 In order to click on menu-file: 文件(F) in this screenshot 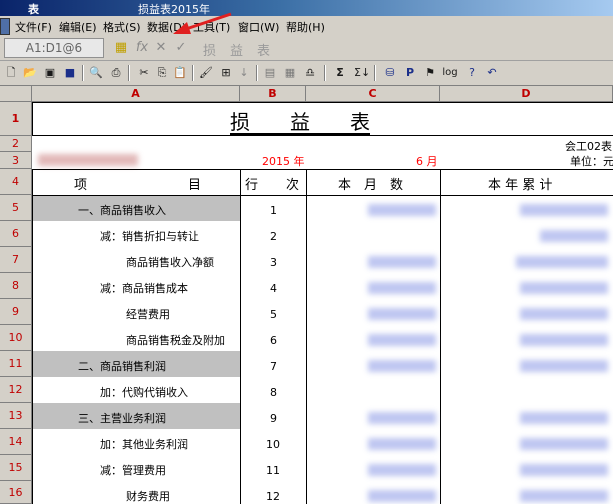, I will do `click(33, 27)`.